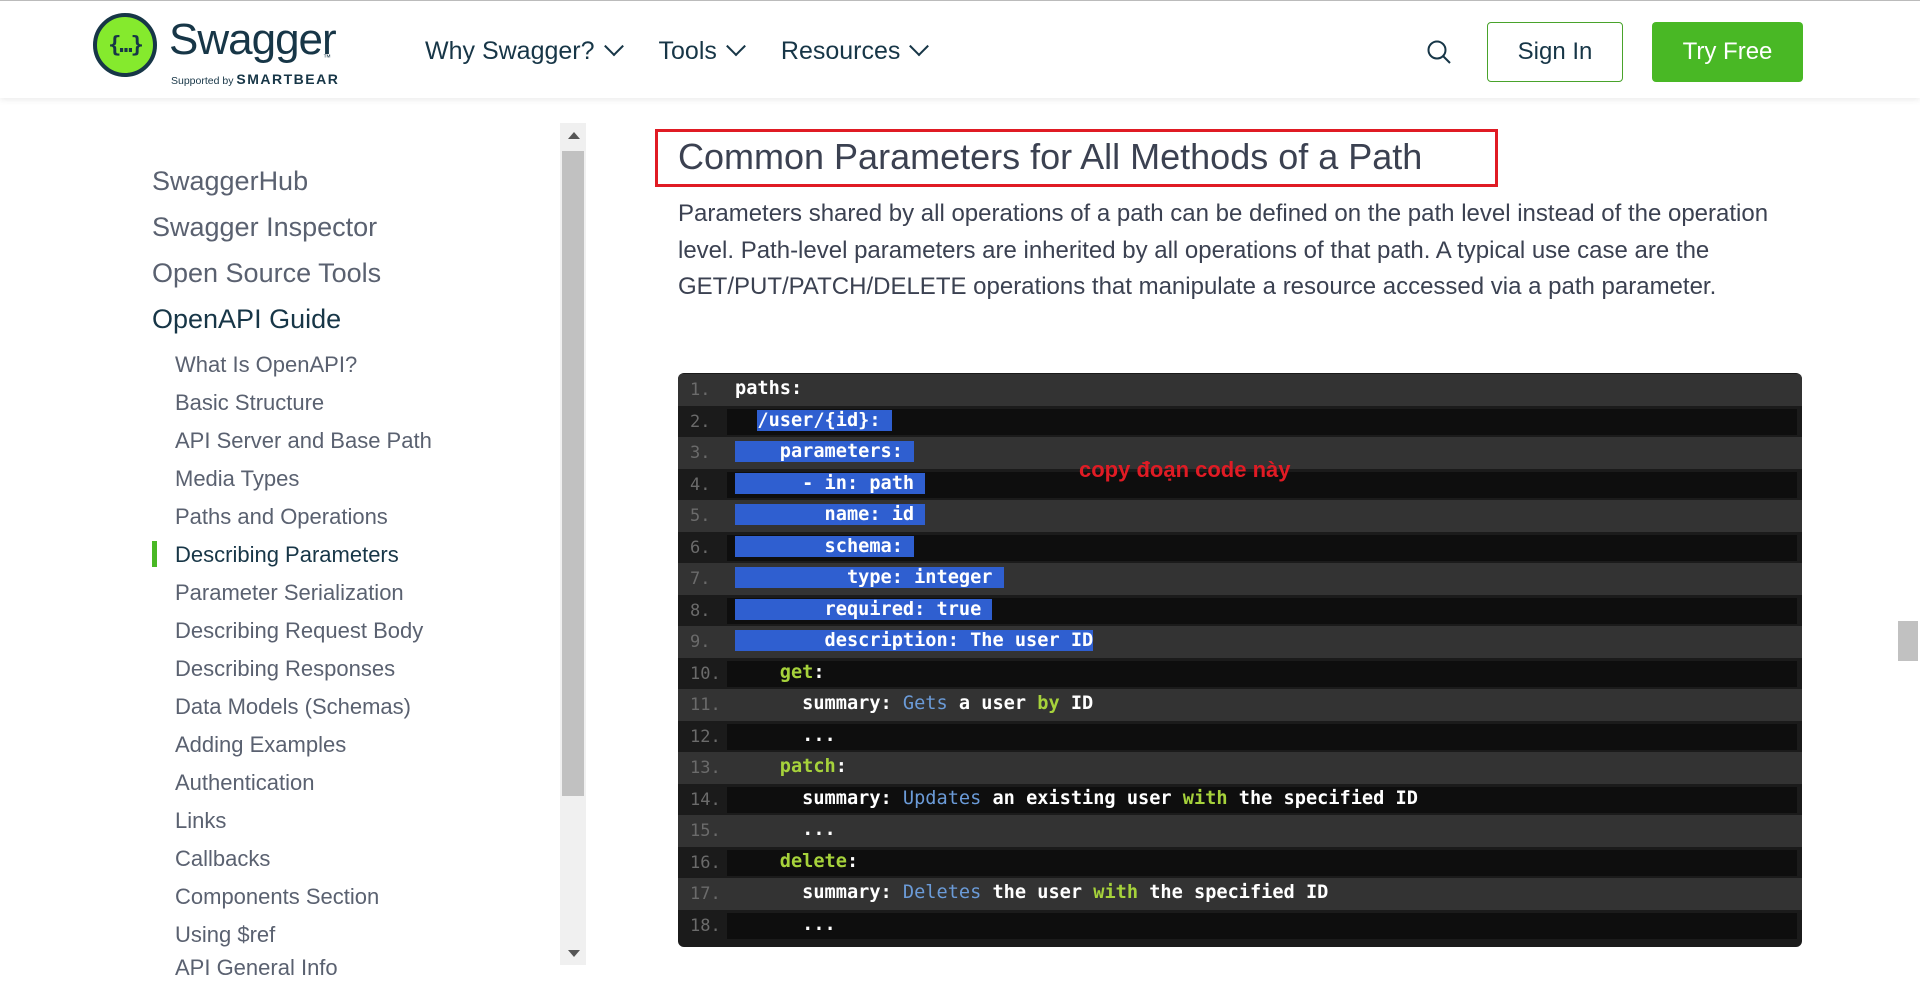 Image resolution: width=1920 pixels, height=986 pixels. What do you see at coordinates (855, 50) in the screenshot?
I see `nav-resources: Resources` at bounding box center [855, 50].